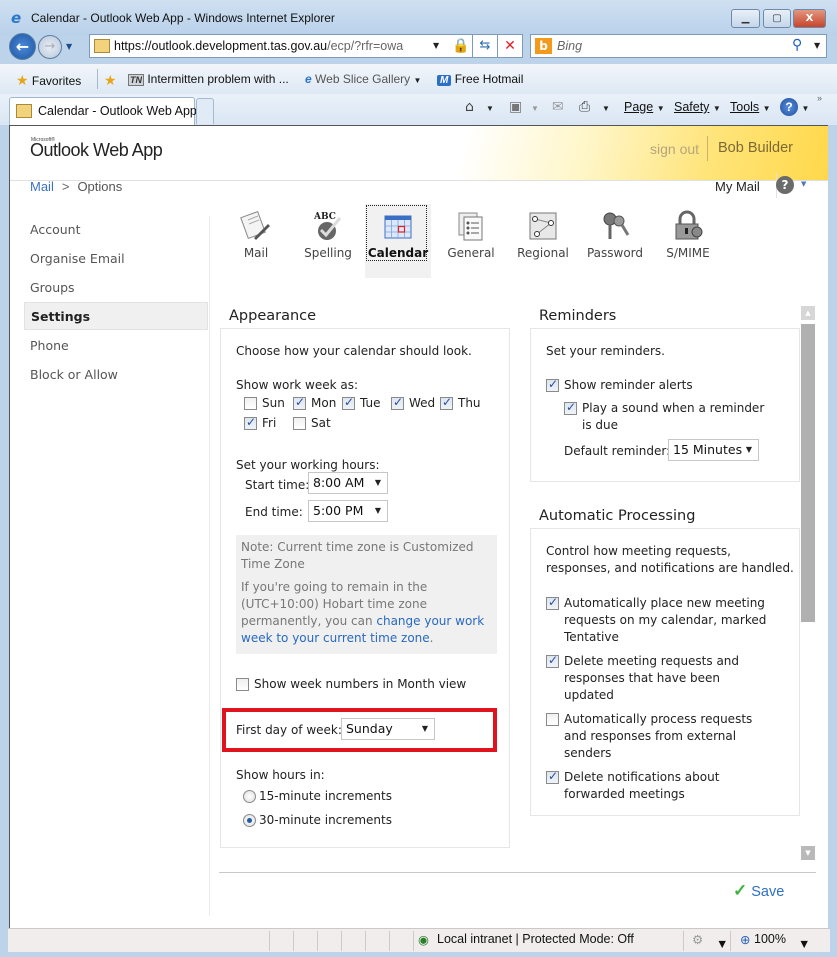 The image size is (837, 957). What do you see at coordinates (552, 384) in the screenshot?
I see `checkbox-show-reminder-alerts` at bounding box center [552, 384].